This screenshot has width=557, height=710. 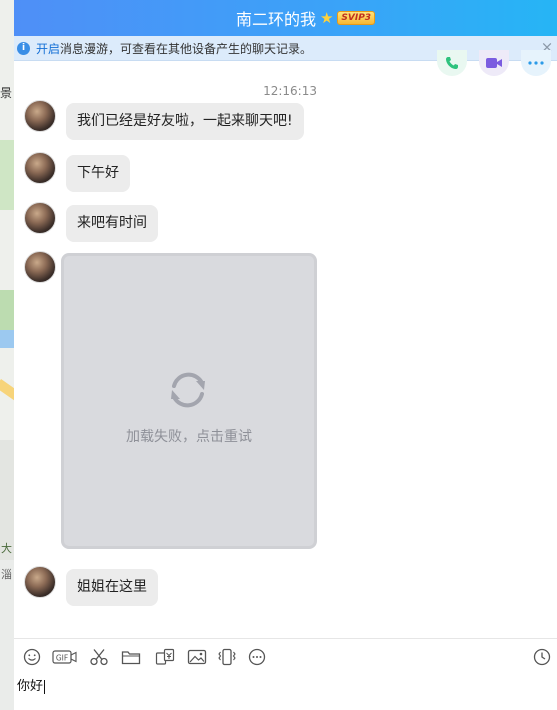 I want to click on map-area, so click(x=7, y=175).